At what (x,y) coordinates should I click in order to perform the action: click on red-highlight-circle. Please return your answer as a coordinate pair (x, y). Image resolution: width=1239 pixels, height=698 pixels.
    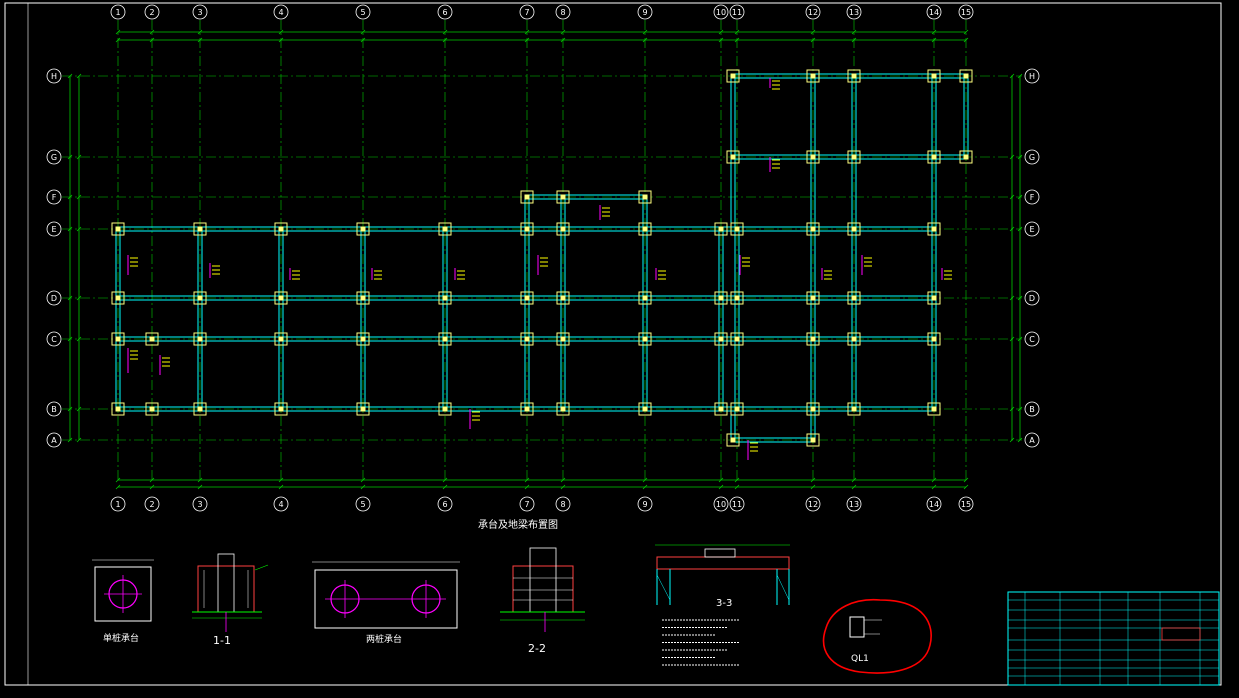
    Looking at the image, I should click on (877, 636).